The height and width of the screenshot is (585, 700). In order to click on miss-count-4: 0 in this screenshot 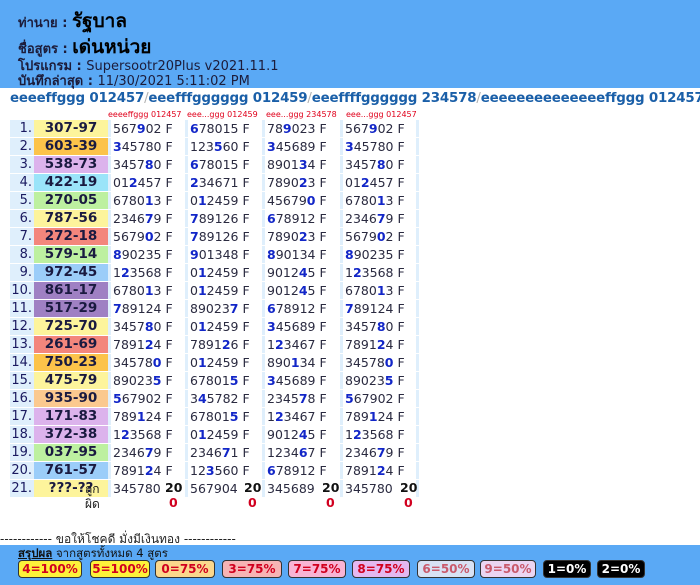, I will do `click(408, 502)`.